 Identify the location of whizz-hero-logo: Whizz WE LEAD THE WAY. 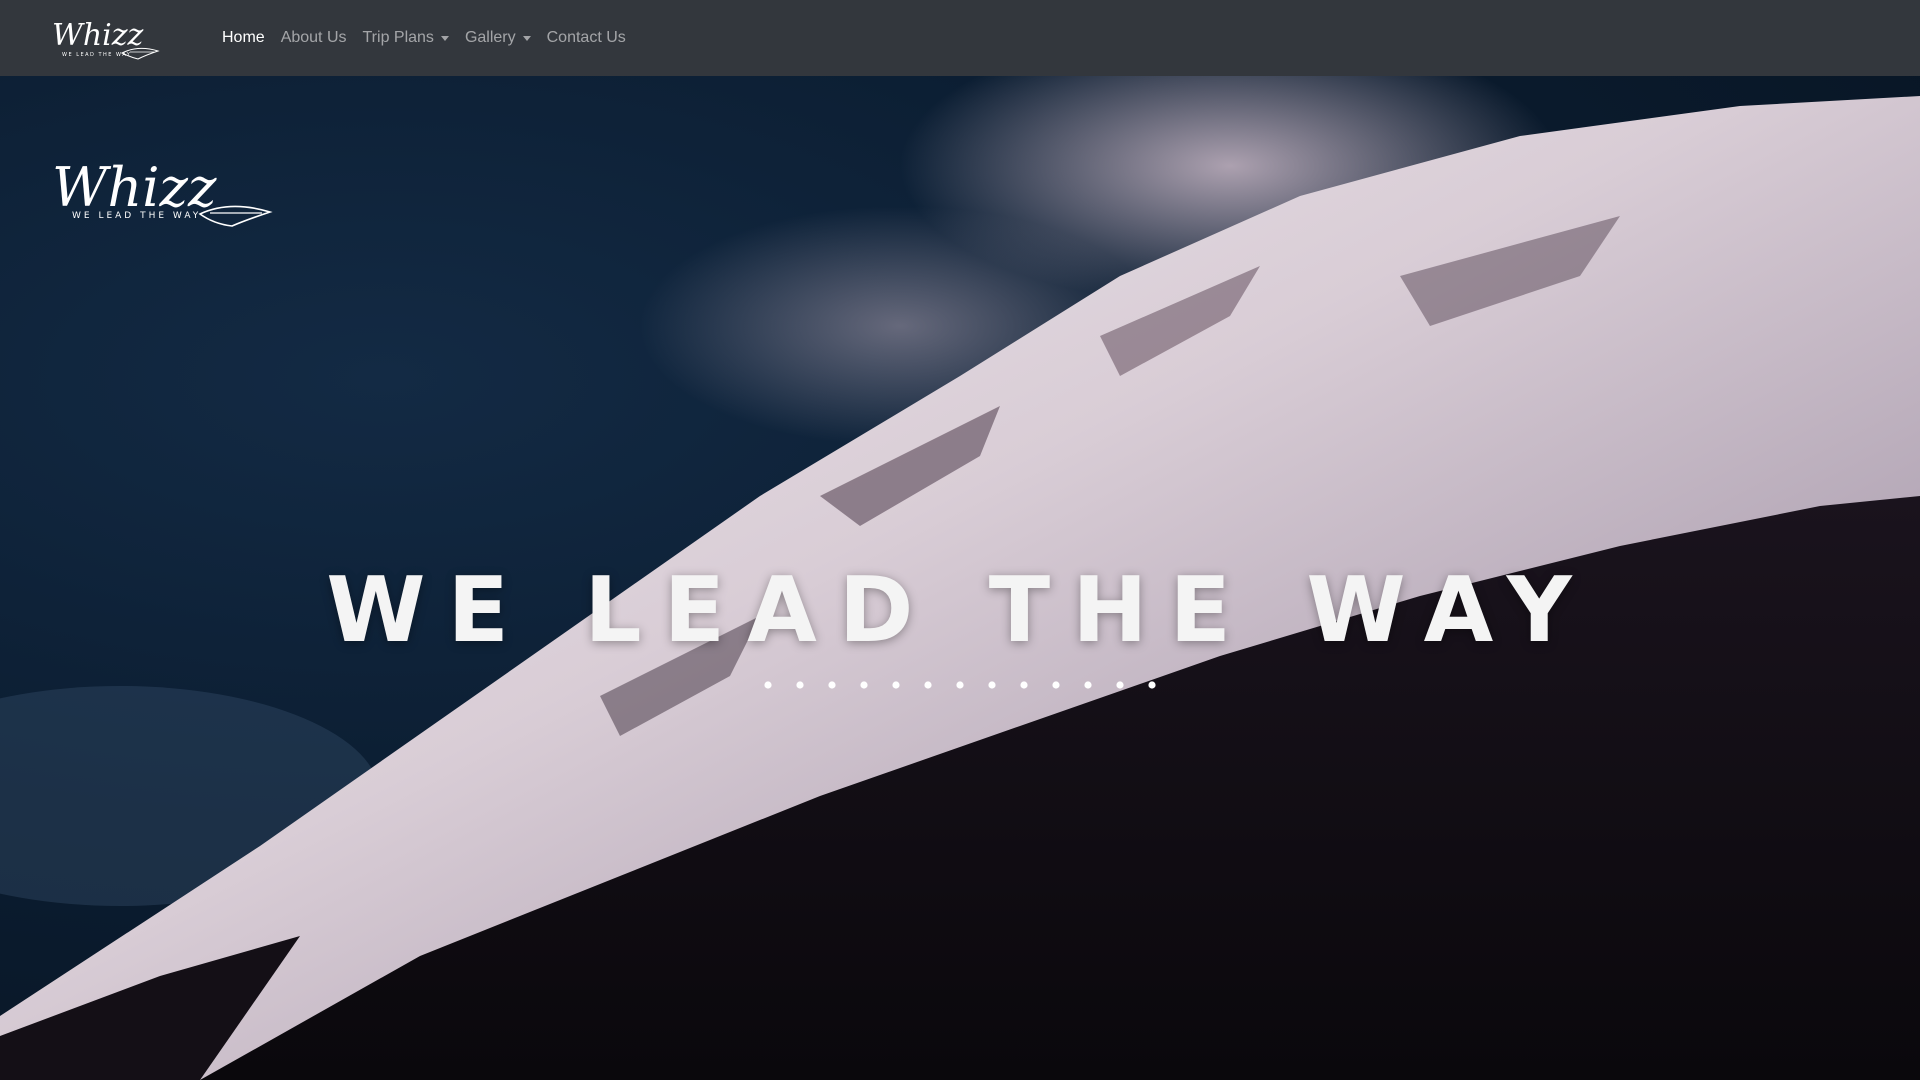
(162, 191).